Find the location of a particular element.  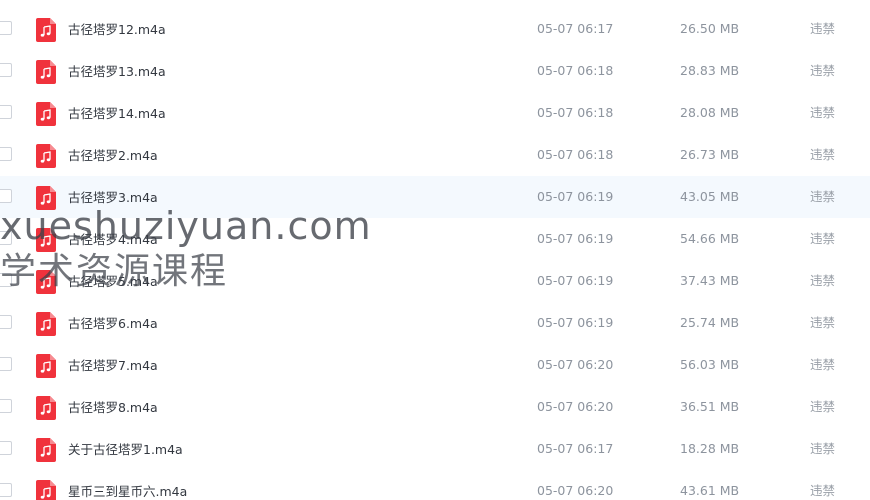

file-name: 古径塔罗12.m4a is located at coordinates (117, 30).